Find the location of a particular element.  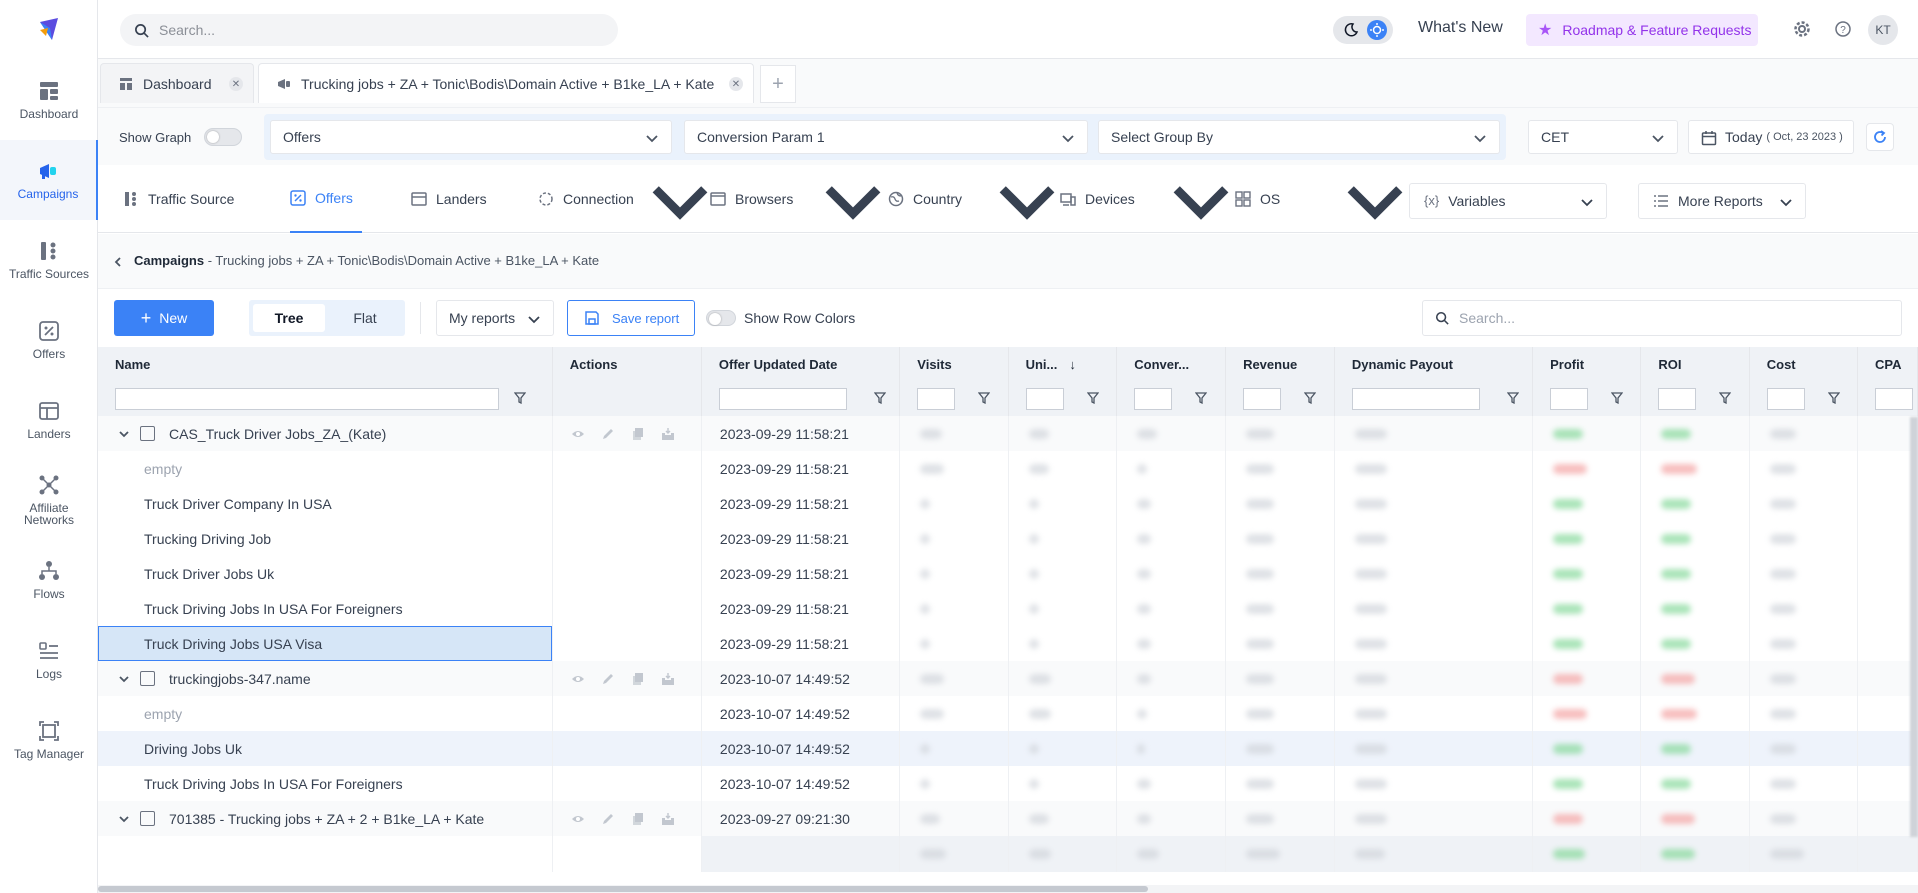

archive-icon is located at coordinates (668, 679).